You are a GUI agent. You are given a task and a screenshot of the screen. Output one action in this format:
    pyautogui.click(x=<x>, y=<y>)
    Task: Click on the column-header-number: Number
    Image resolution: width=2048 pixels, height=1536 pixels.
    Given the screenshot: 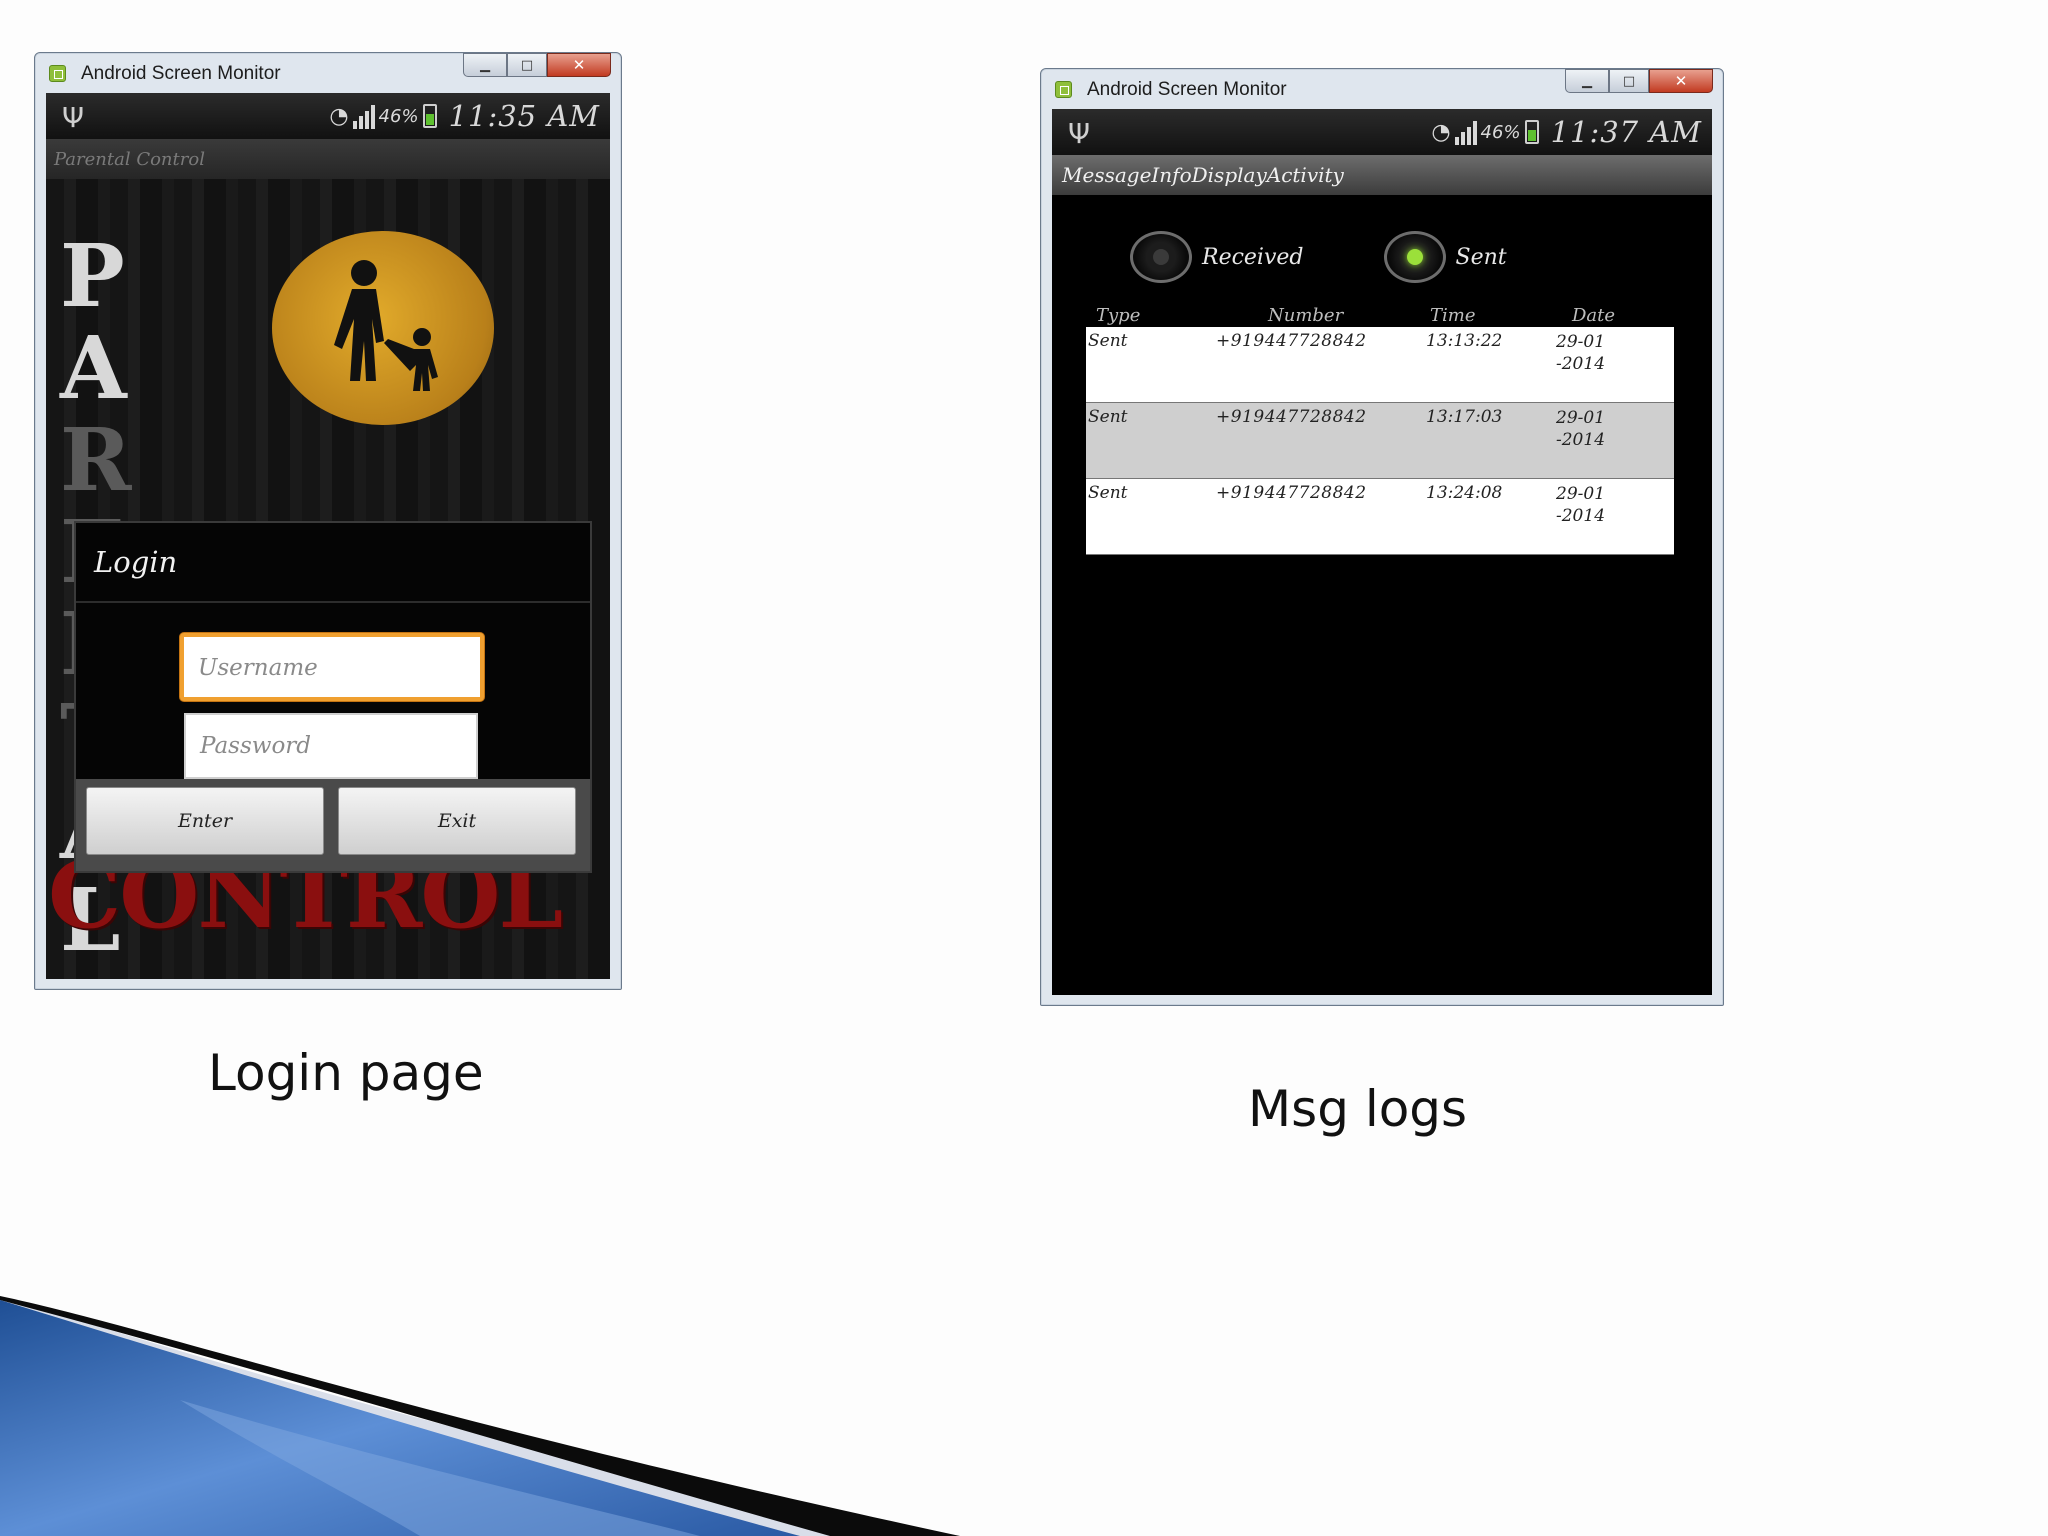 What is the action you would take?
    pyautogui.click(x=1306, y=315)
    